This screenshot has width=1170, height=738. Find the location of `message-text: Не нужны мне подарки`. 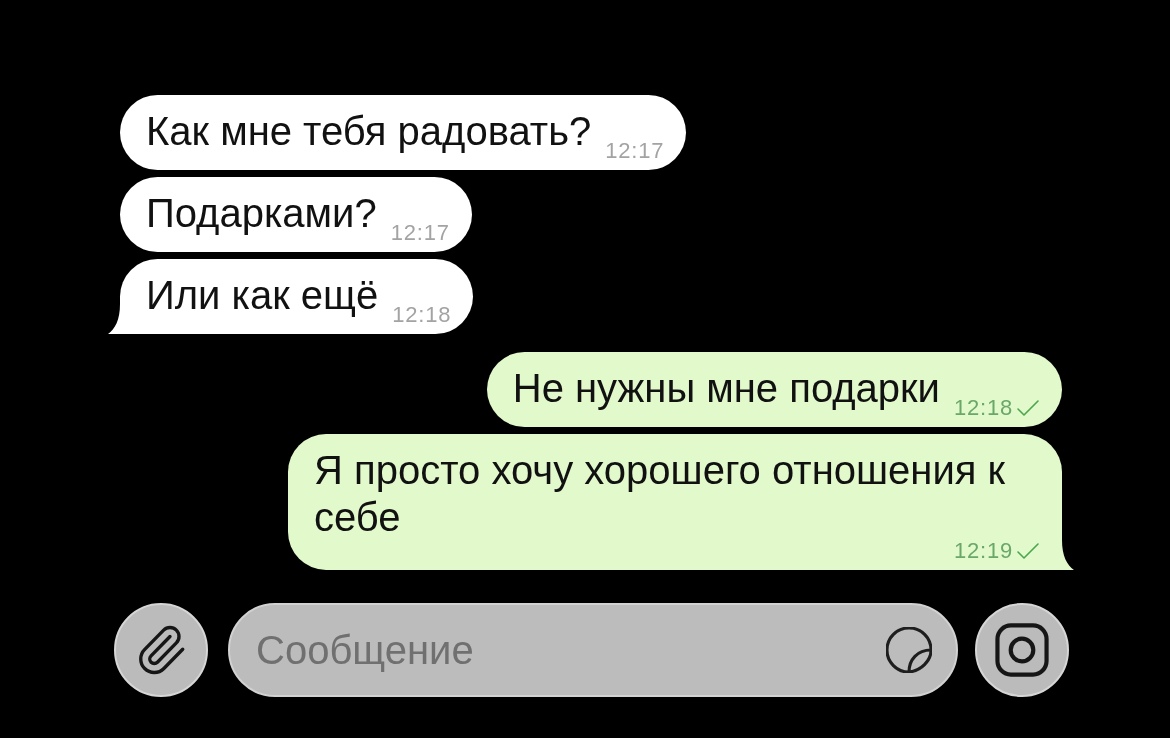

message-text: Не нужны мне подарки is located at coordinates (726, 388).